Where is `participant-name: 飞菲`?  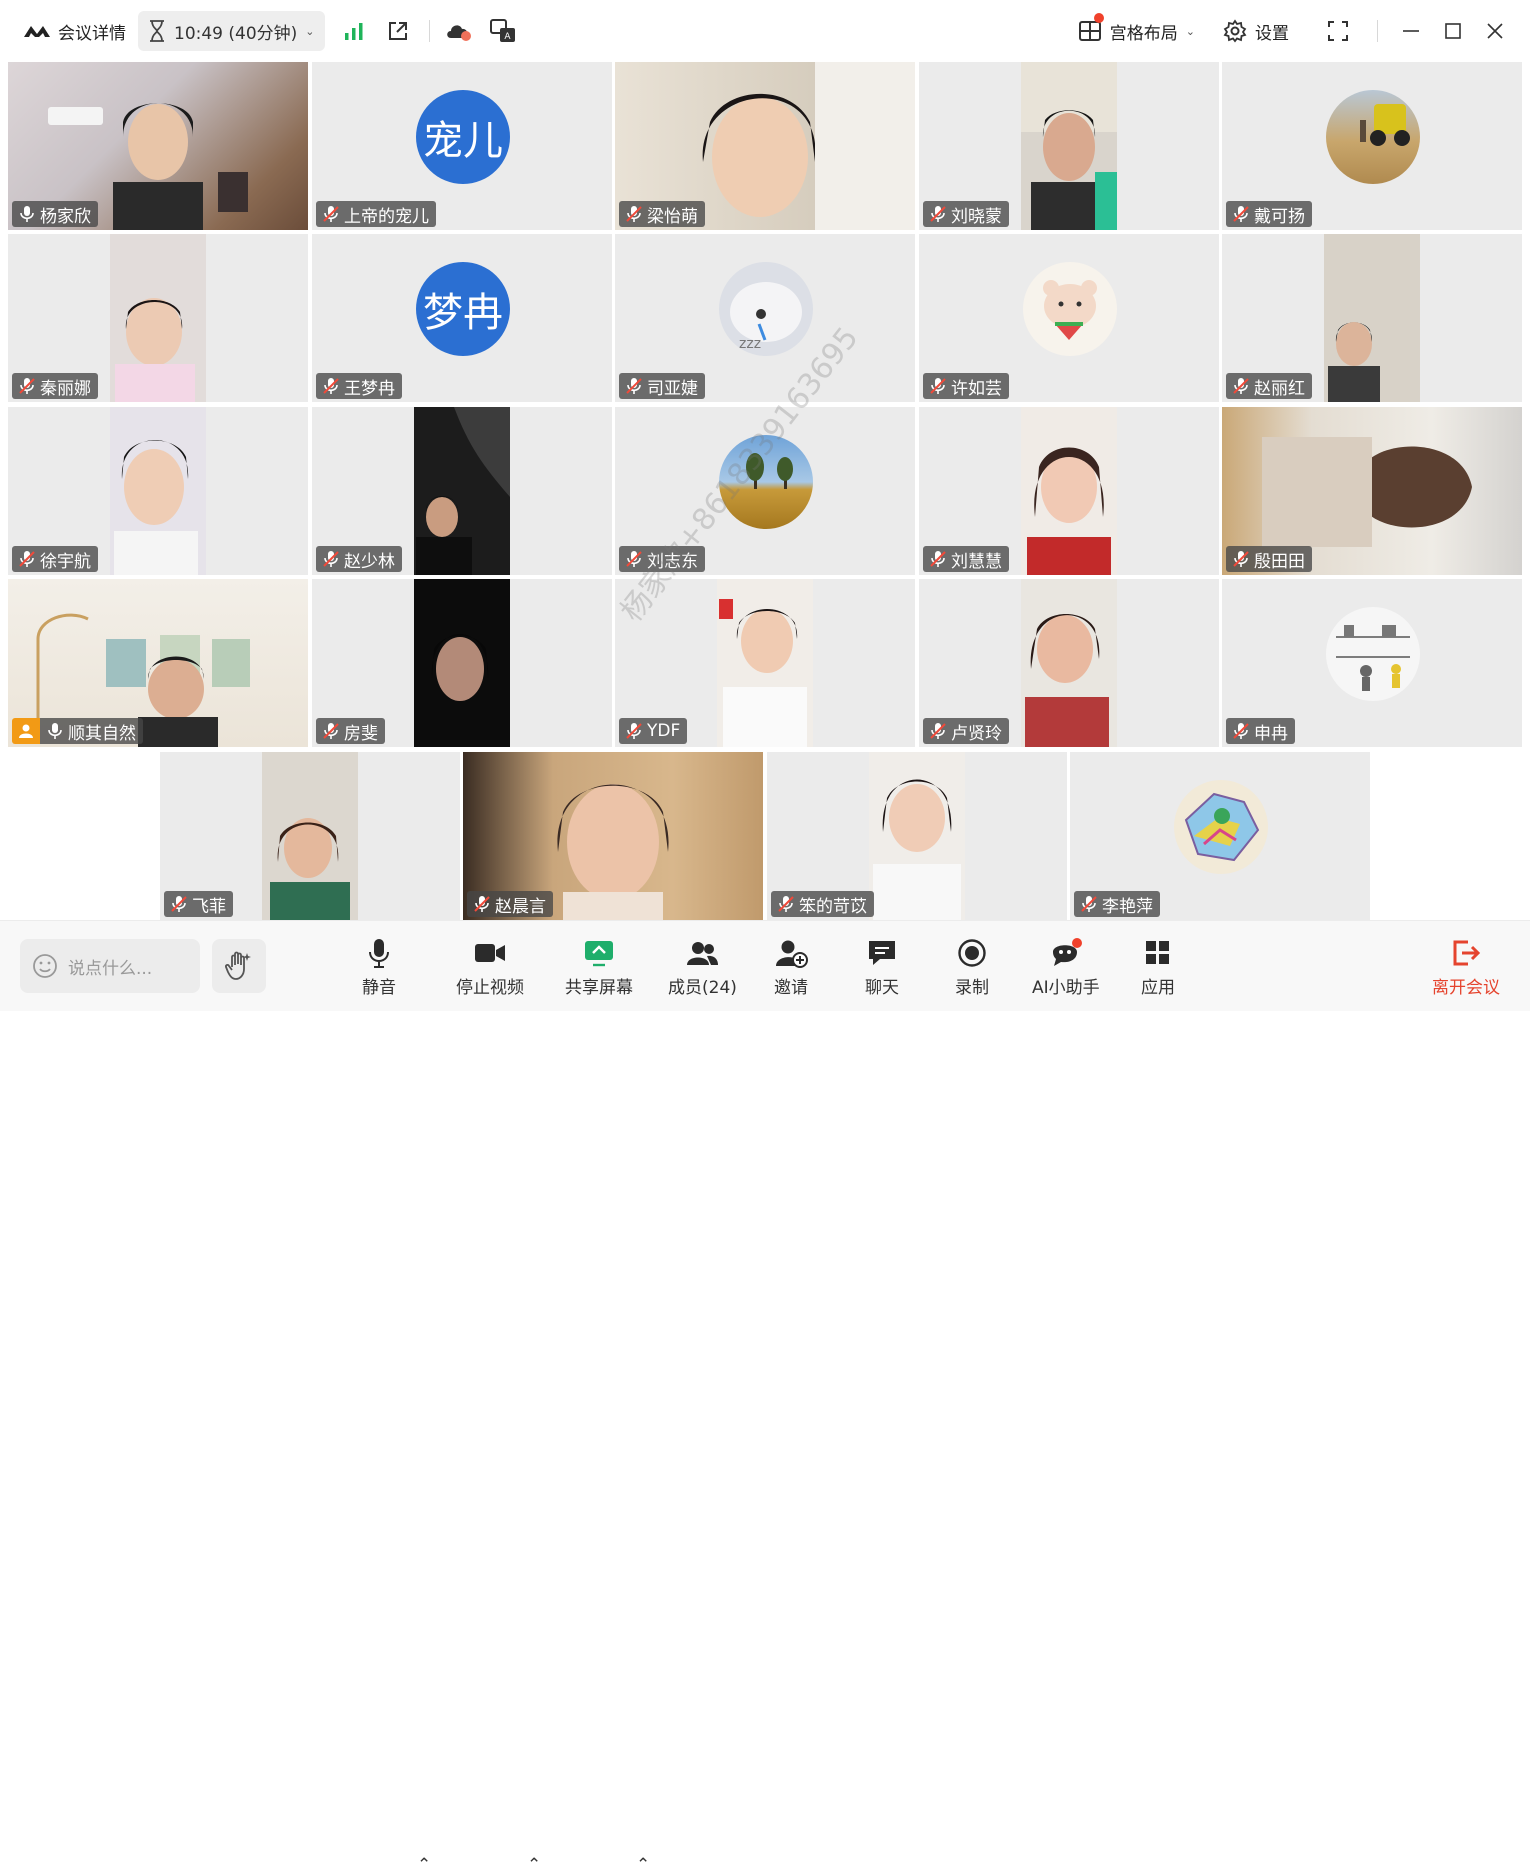 participant-name: 飞菲 is located at coordinates (209, 906).